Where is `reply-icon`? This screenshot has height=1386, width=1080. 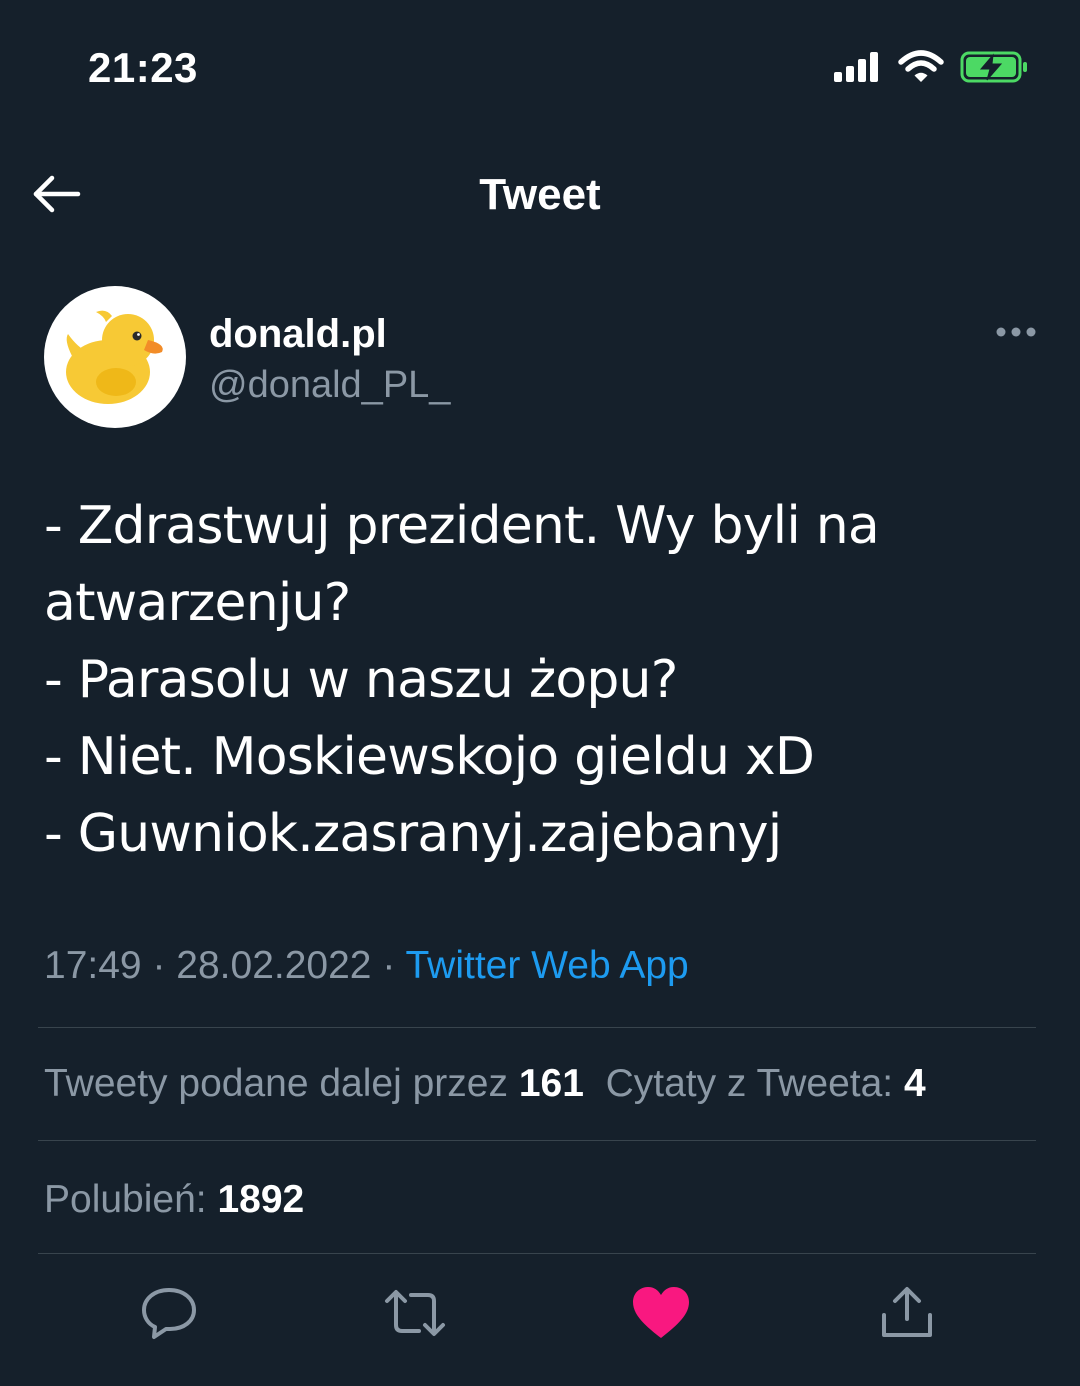
reply-icon is located at coordinates (169, 1315).